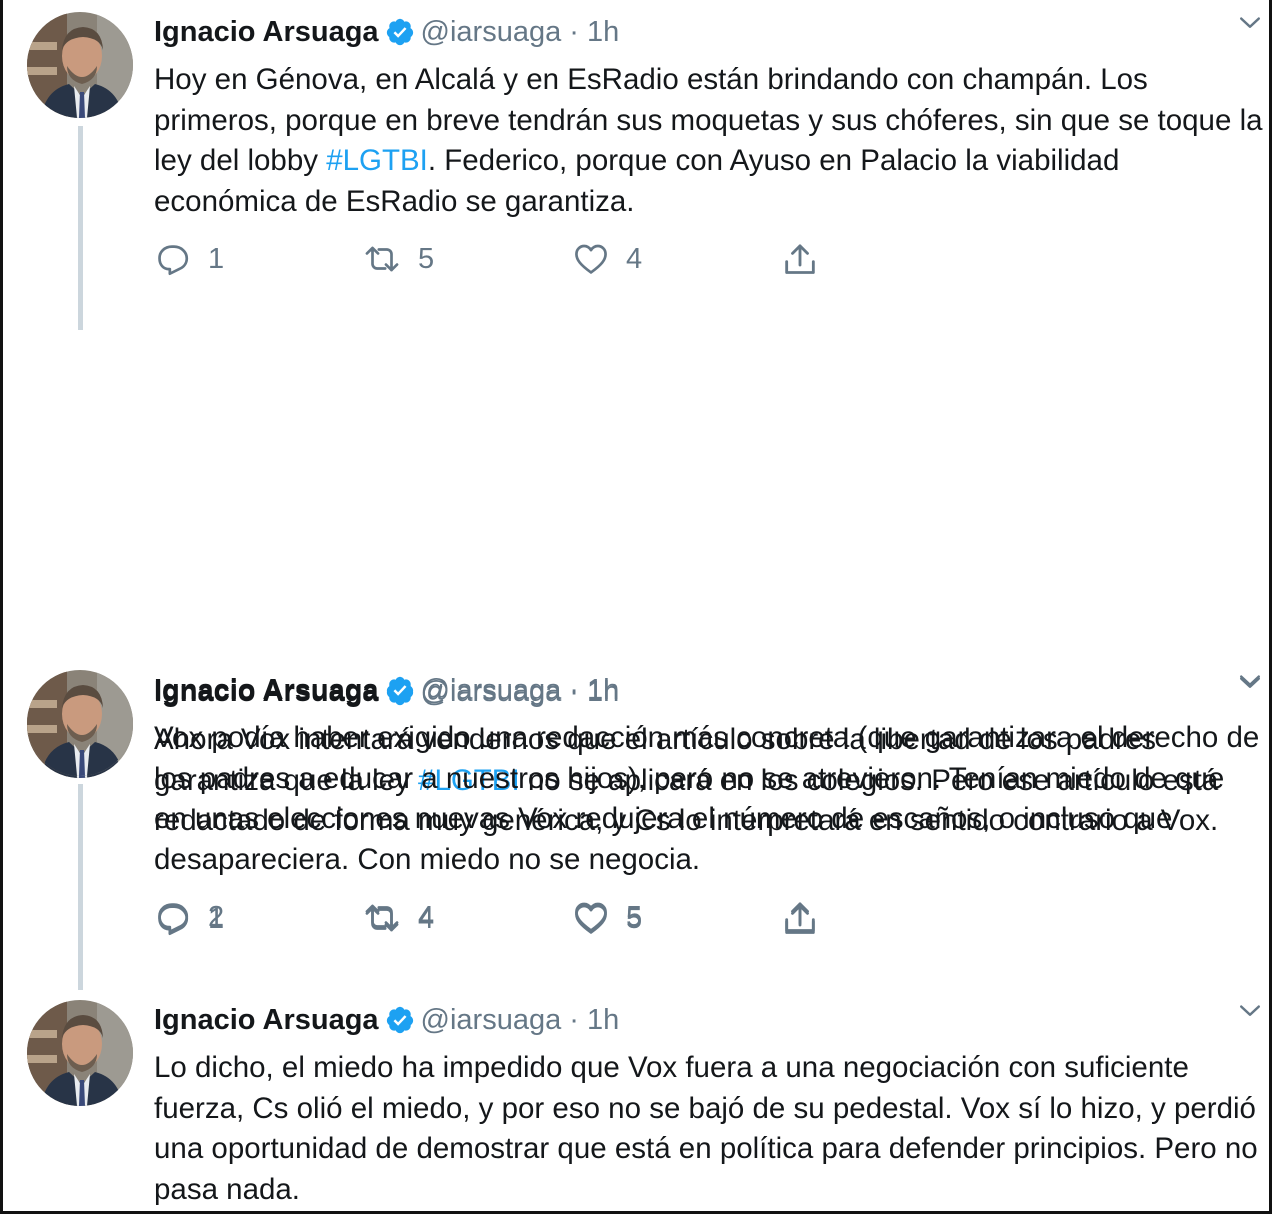 This screenshot has width=1278, height=1220. What do you see at coordinates (426, 916) in the screenshot?
I see `retweet-count: 4` at bounding box center [426, 916].